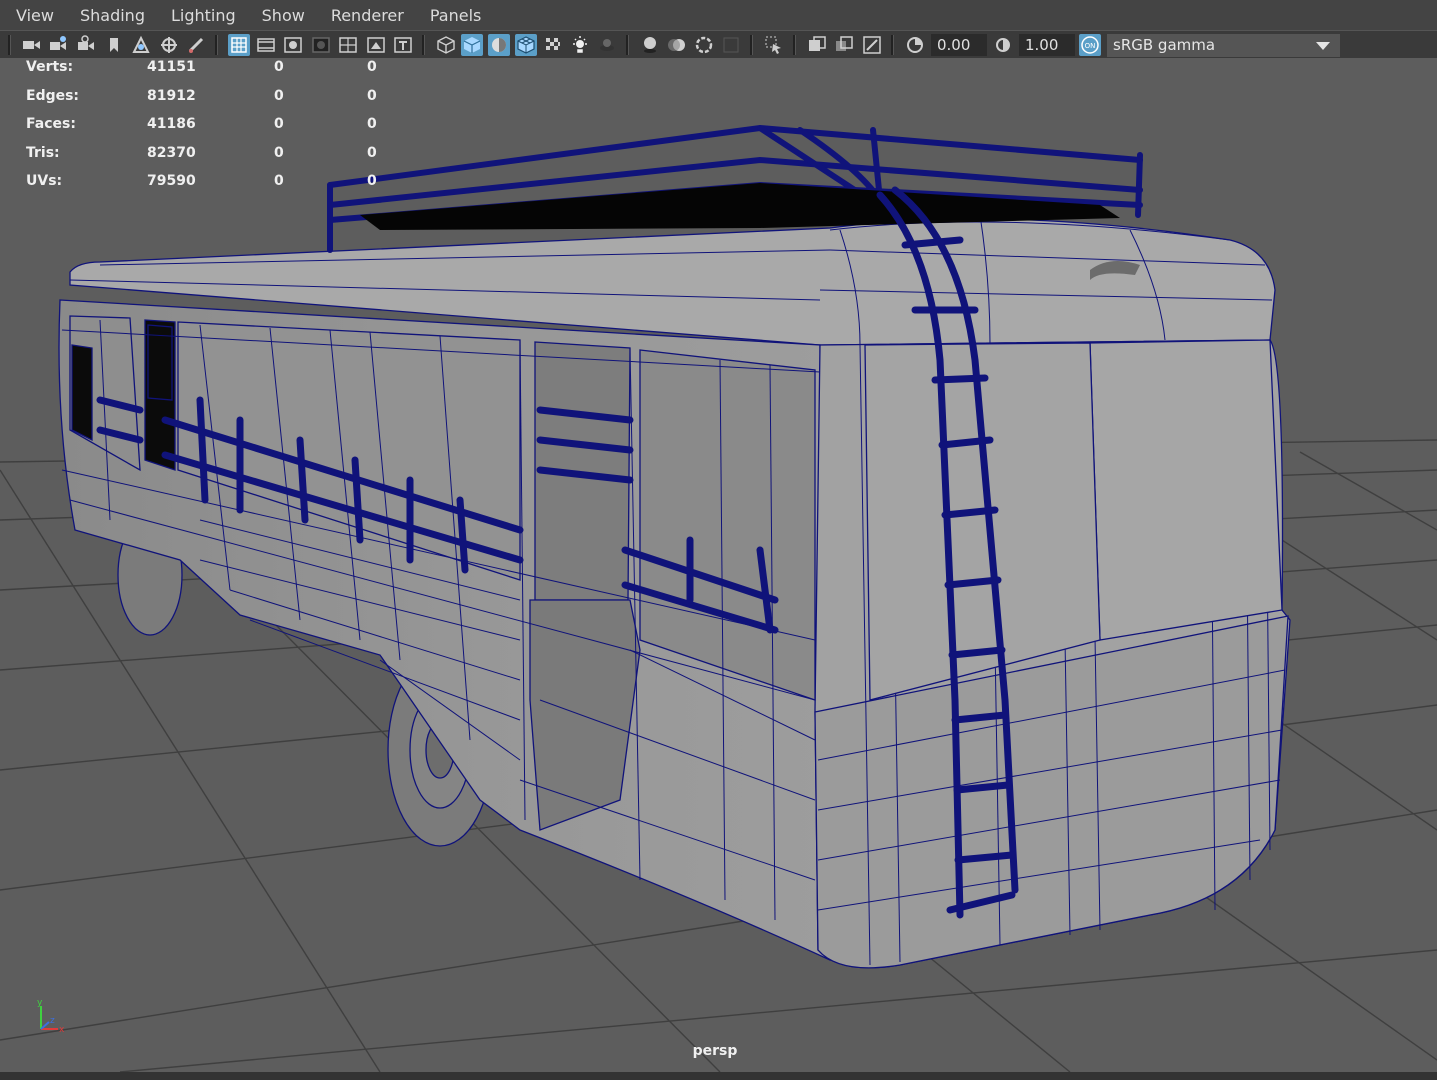 This screenshot has width=1437, height=1080. I want to click on menu-show: Show, so click(281, 15).